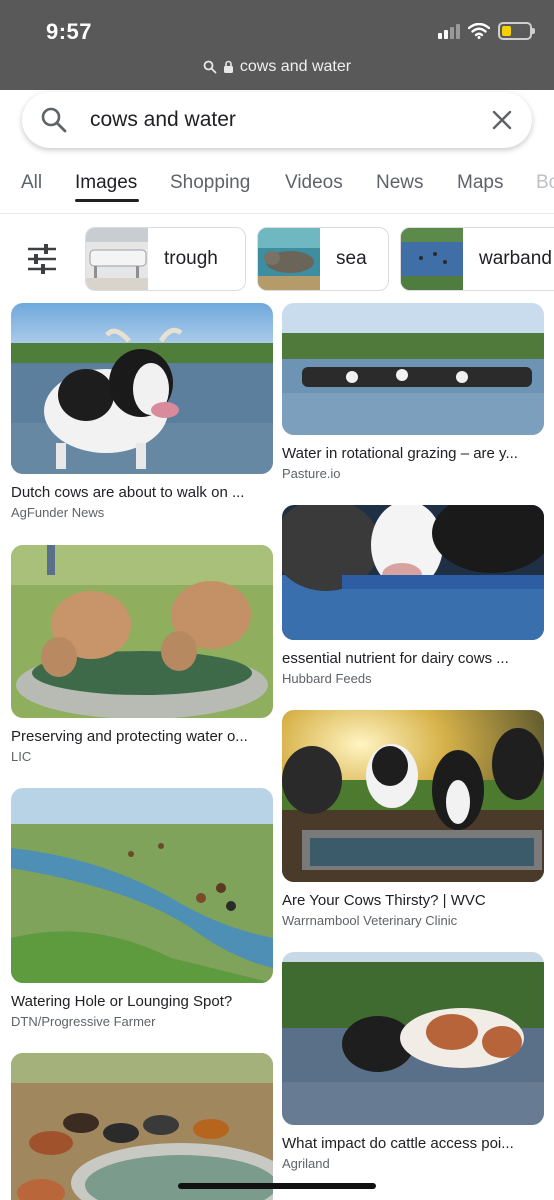 The height and width of the screenshot is (1200, 554). Describe the element at coordinates (295, 66) in the screenshot. I see `url-text: cows and water` at that location.